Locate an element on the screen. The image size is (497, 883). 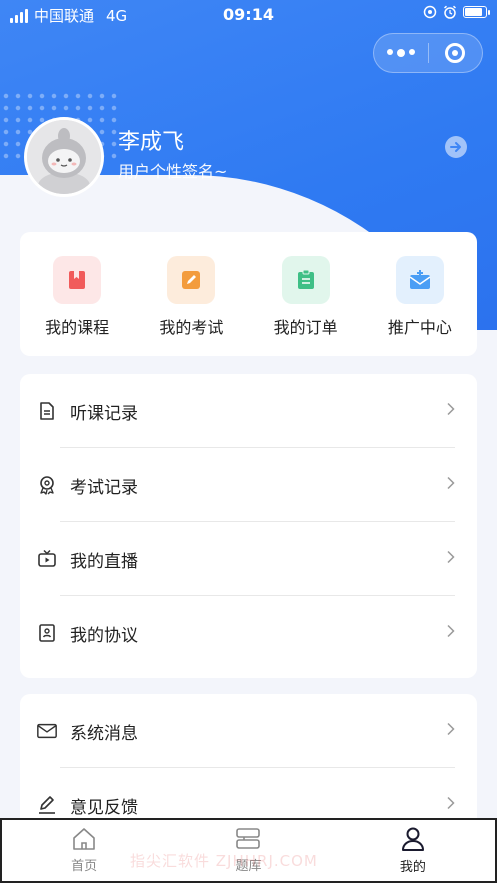
envelope-icon is located at coordinates (47, 731).